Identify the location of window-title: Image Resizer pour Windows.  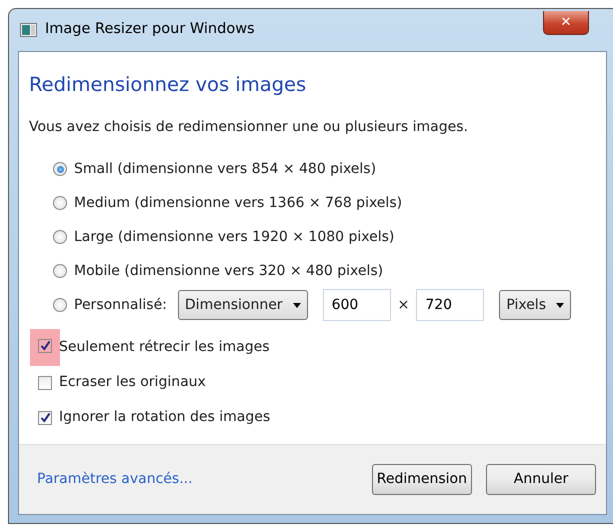
(150, 30).